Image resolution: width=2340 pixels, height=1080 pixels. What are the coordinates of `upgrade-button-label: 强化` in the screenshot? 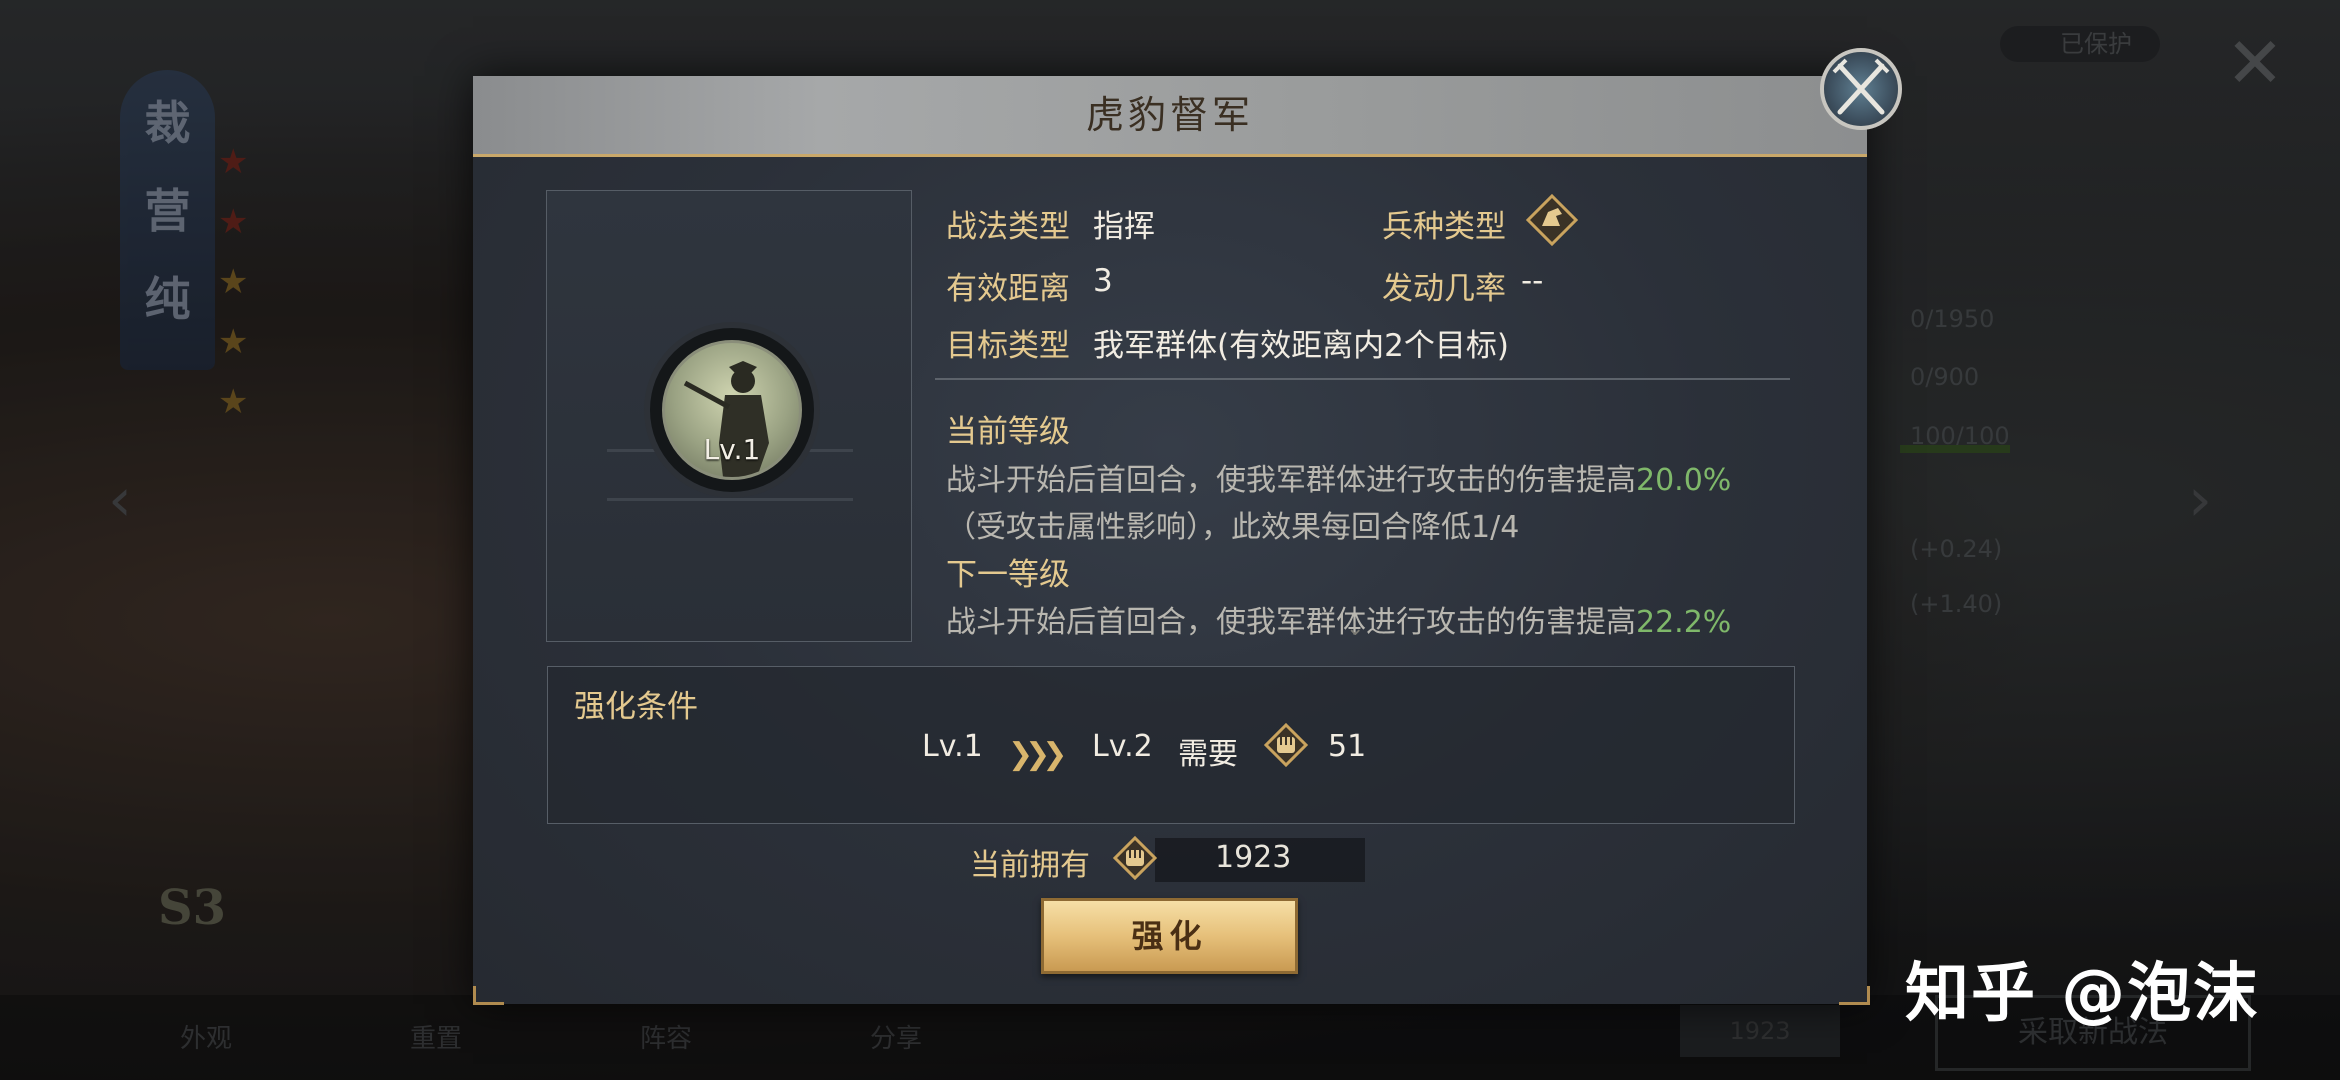 It's located at (1169, 936).